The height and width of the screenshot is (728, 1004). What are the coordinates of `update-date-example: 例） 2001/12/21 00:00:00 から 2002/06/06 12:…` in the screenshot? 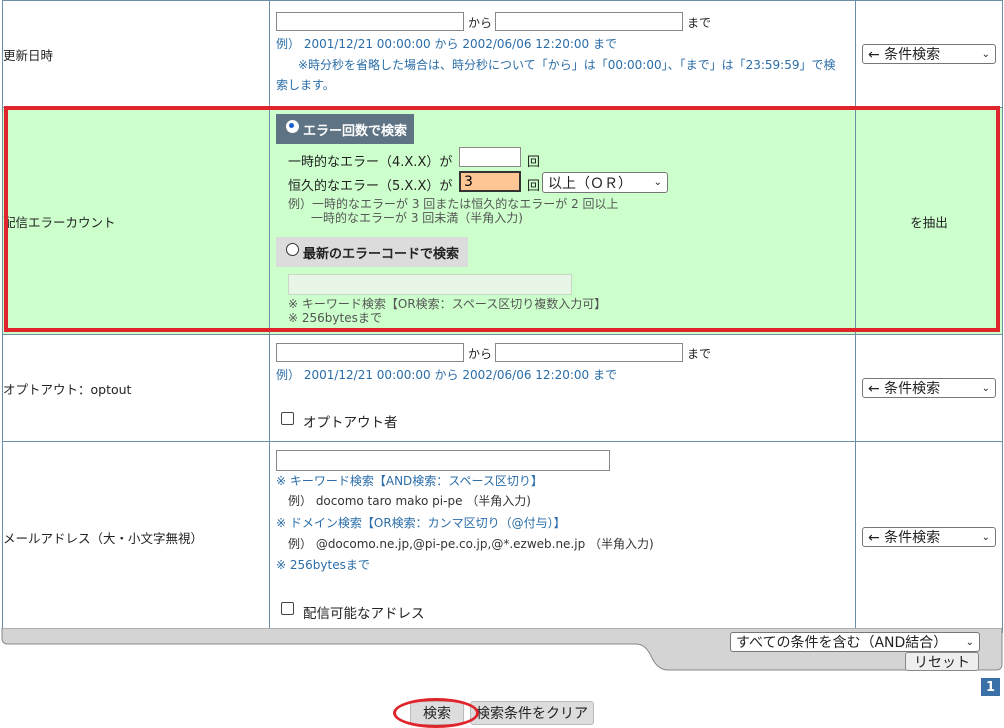 It's located at (447, 44).